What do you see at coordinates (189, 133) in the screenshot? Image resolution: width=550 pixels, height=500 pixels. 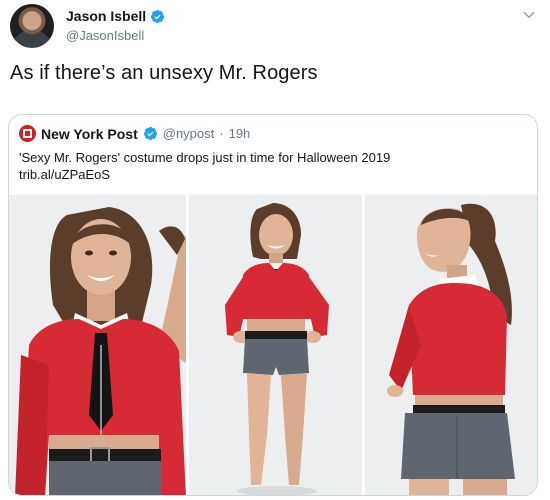 I see `quoted-author-handle: @nypost` at bounding box center [189, 133].